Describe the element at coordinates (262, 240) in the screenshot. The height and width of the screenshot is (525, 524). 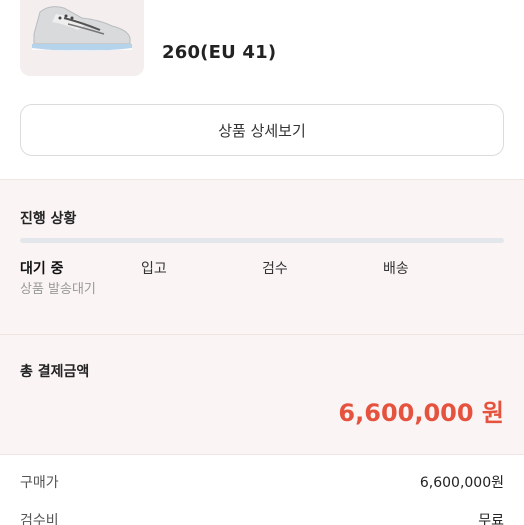
I see `progress-bar` at that location.